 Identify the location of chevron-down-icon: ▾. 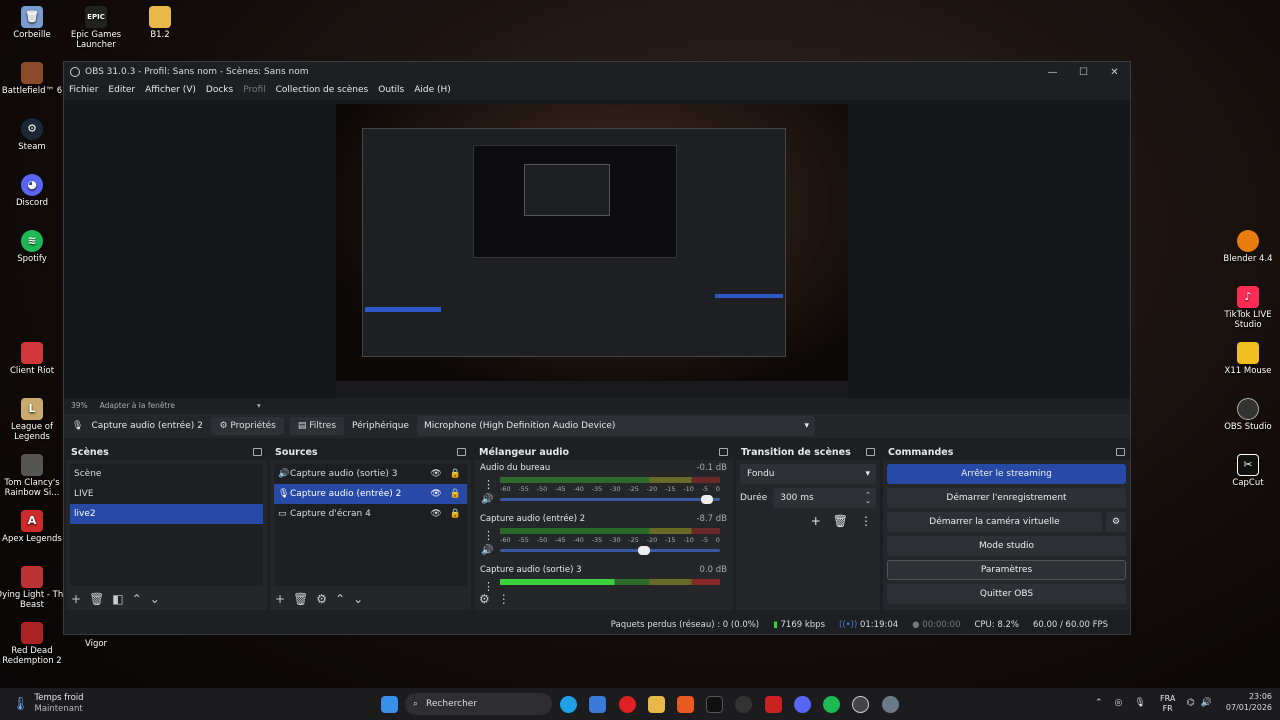
(259, 405).